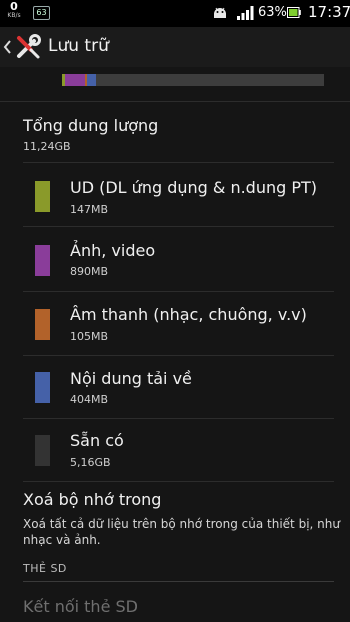  Describe the element at coordinates (90, 462) in the screenshot. I see `category-size: 5,16GB` at that location.